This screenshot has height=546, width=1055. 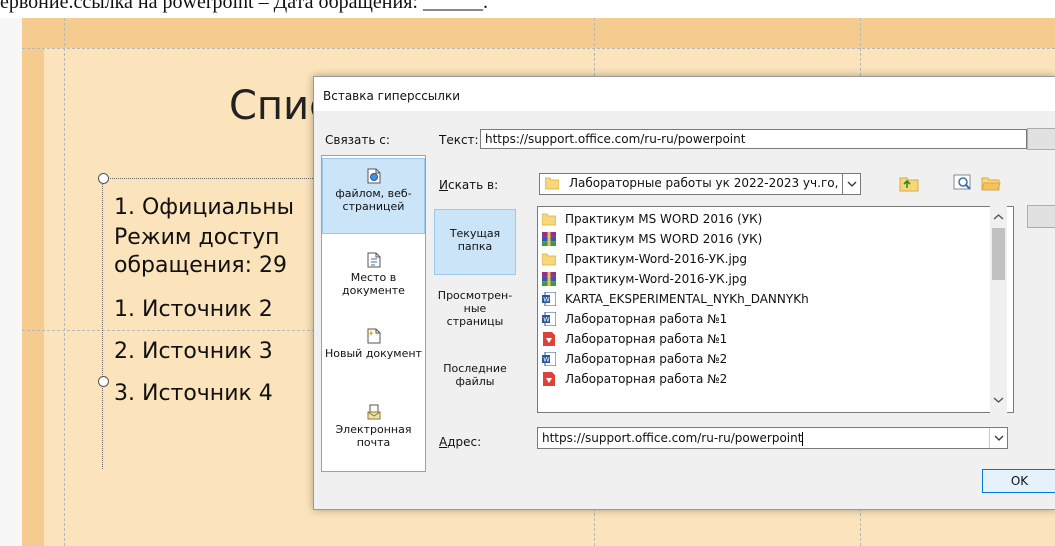 I want to click on nav-recent-files: Последние файлы, so click(x=475, y=381).